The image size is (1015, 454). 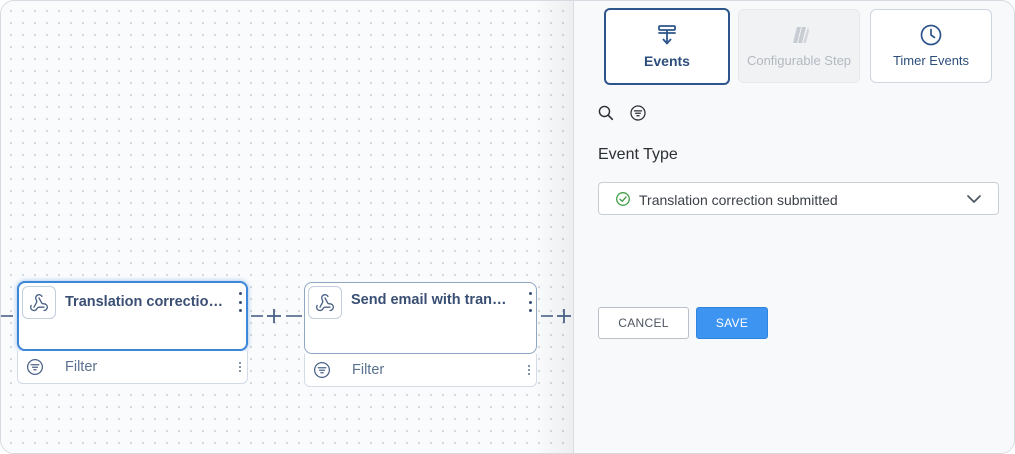 What do you see at coordinates (974, 199) in the screenshot?
I see `chevron-down-icon` at bounding box center [974, 199].